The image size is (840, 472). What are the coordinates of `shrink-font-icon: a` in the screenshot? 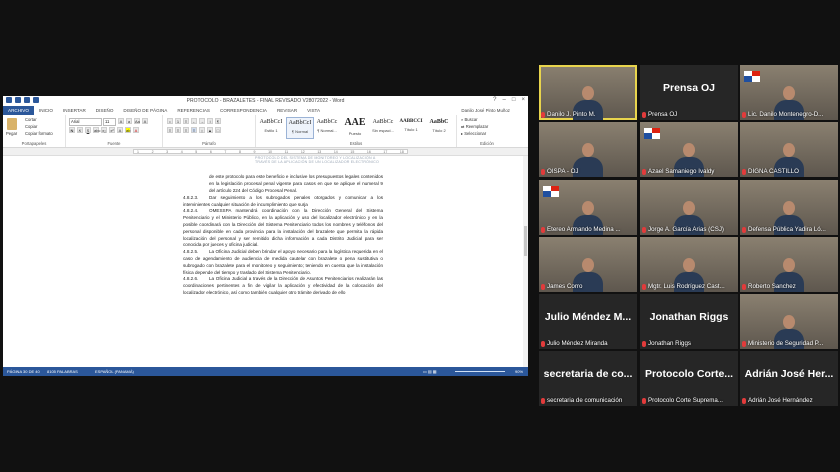 It's located at (129, 121).